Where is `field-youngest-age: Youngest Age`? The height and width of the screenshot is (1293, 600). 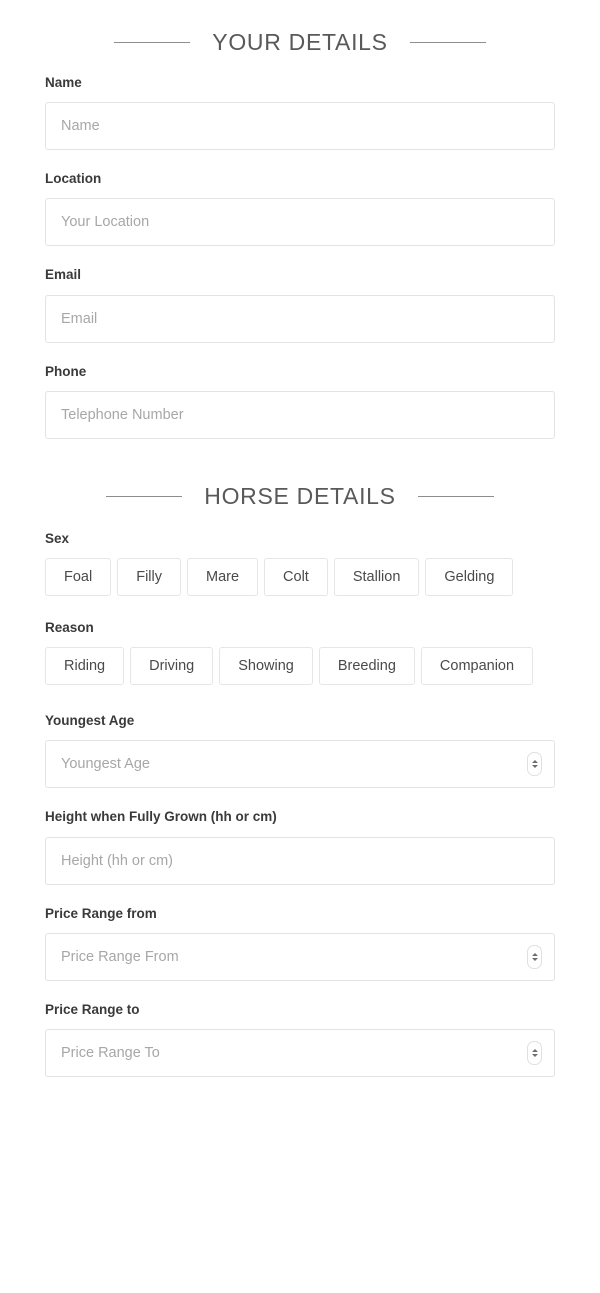
field-youngest-age: Youngest Age is located at coordinates (300, 737).